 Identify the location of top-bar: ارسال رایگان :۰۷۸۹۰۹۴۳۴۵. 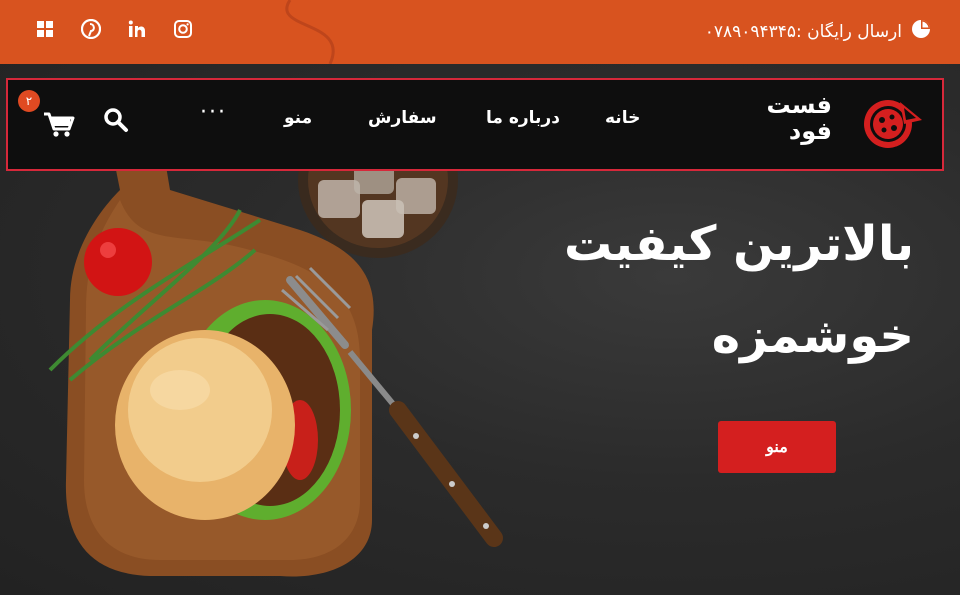
(480, 32).